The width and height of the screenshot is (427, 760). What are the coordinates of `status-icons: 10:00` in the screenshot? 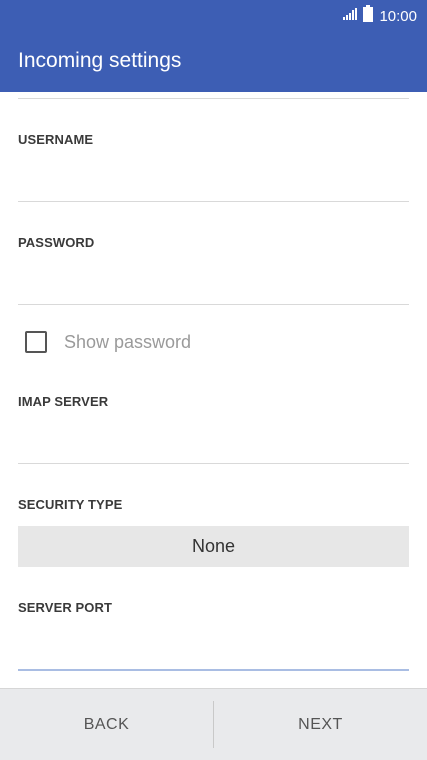 It's located at (380, 16).